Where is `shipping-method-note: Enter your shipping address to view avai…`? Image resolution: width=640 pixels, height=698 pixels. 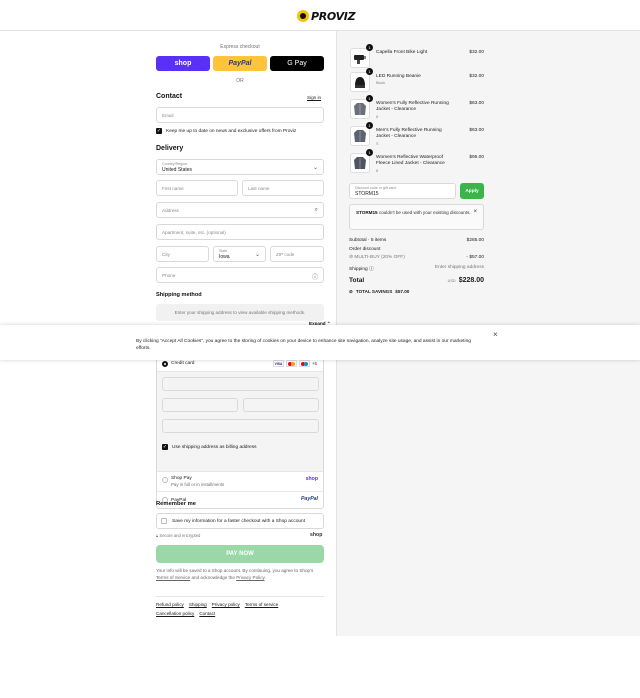
shipping-method-note: Enter your shipping address to view avai… is located at coordinates (240, 312).